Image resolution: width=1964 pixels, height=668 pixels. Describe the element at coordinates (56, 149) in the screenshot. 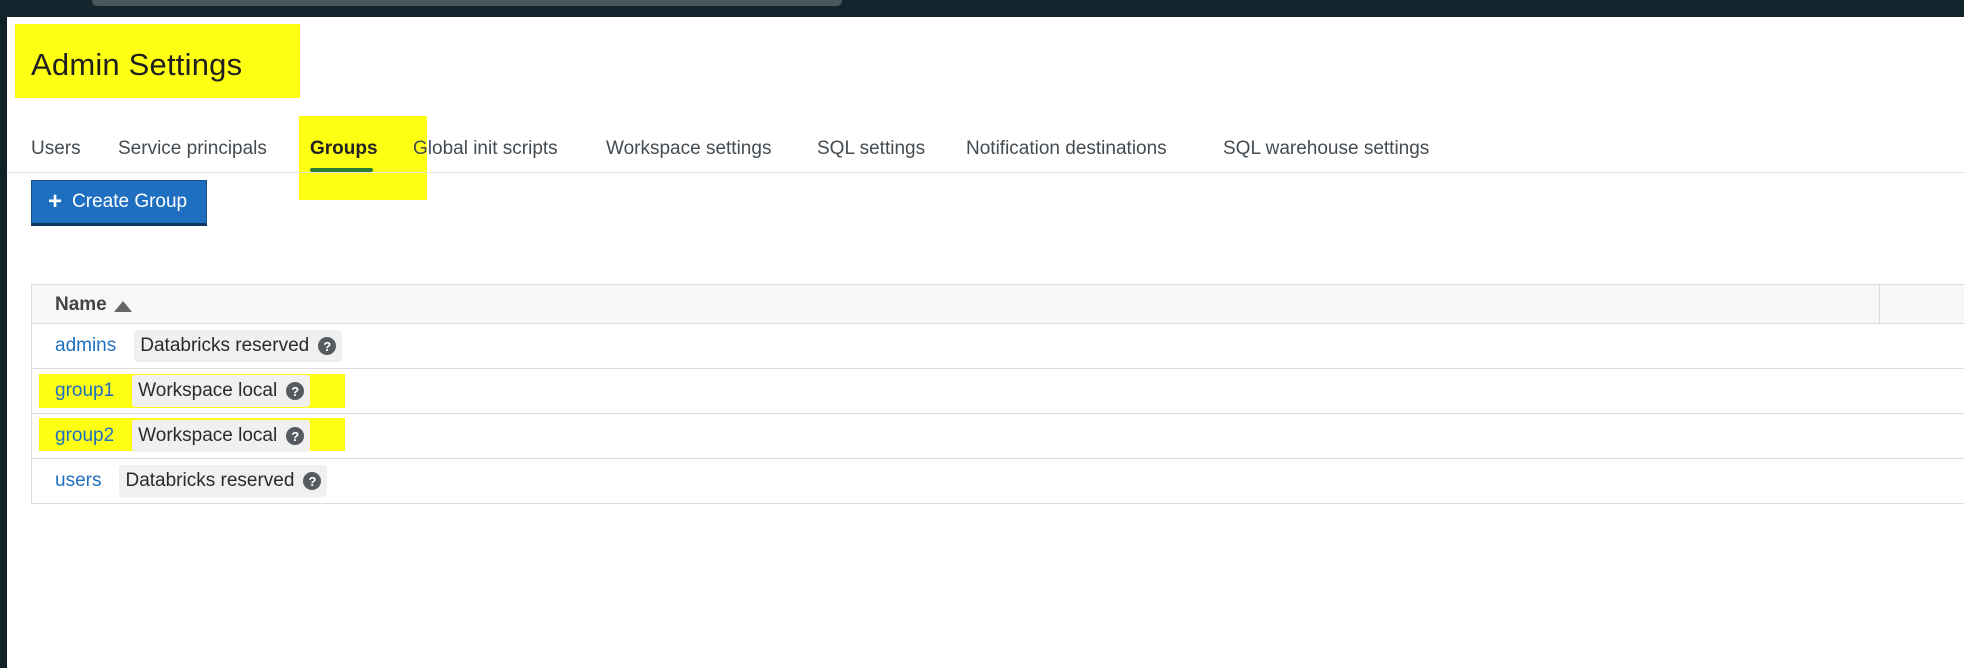

I see `tab-users: Users` at that location.